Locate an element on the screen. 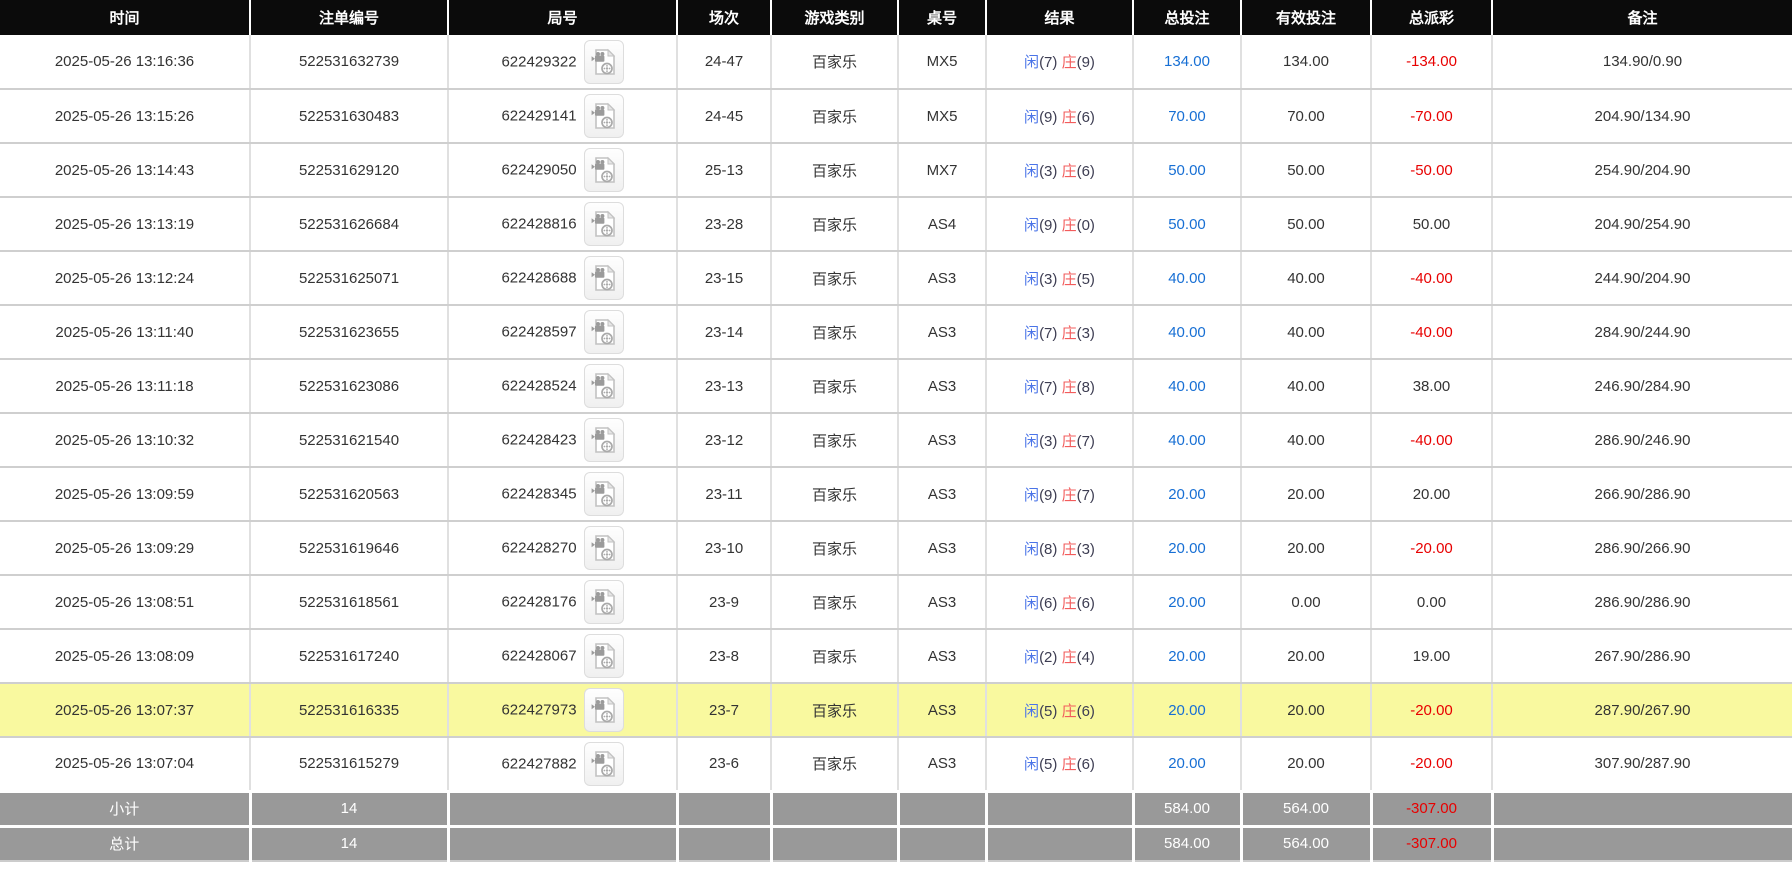 The image size is (1792, 883). cell-remark: 254.90/204.90 is located at coordinates (1642, 170).